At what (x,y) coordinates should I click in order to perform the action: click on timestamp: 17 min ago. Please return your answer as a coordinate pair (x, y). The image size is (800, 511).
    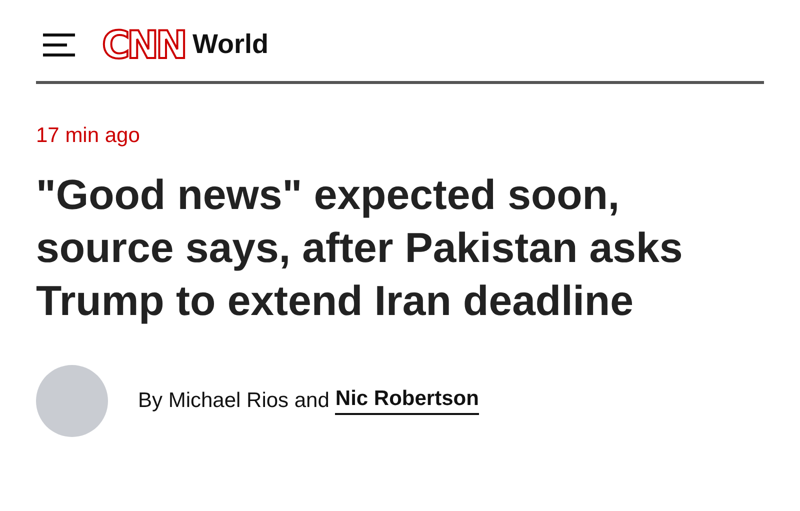
    Looking at the image, I should click on (88, 136).